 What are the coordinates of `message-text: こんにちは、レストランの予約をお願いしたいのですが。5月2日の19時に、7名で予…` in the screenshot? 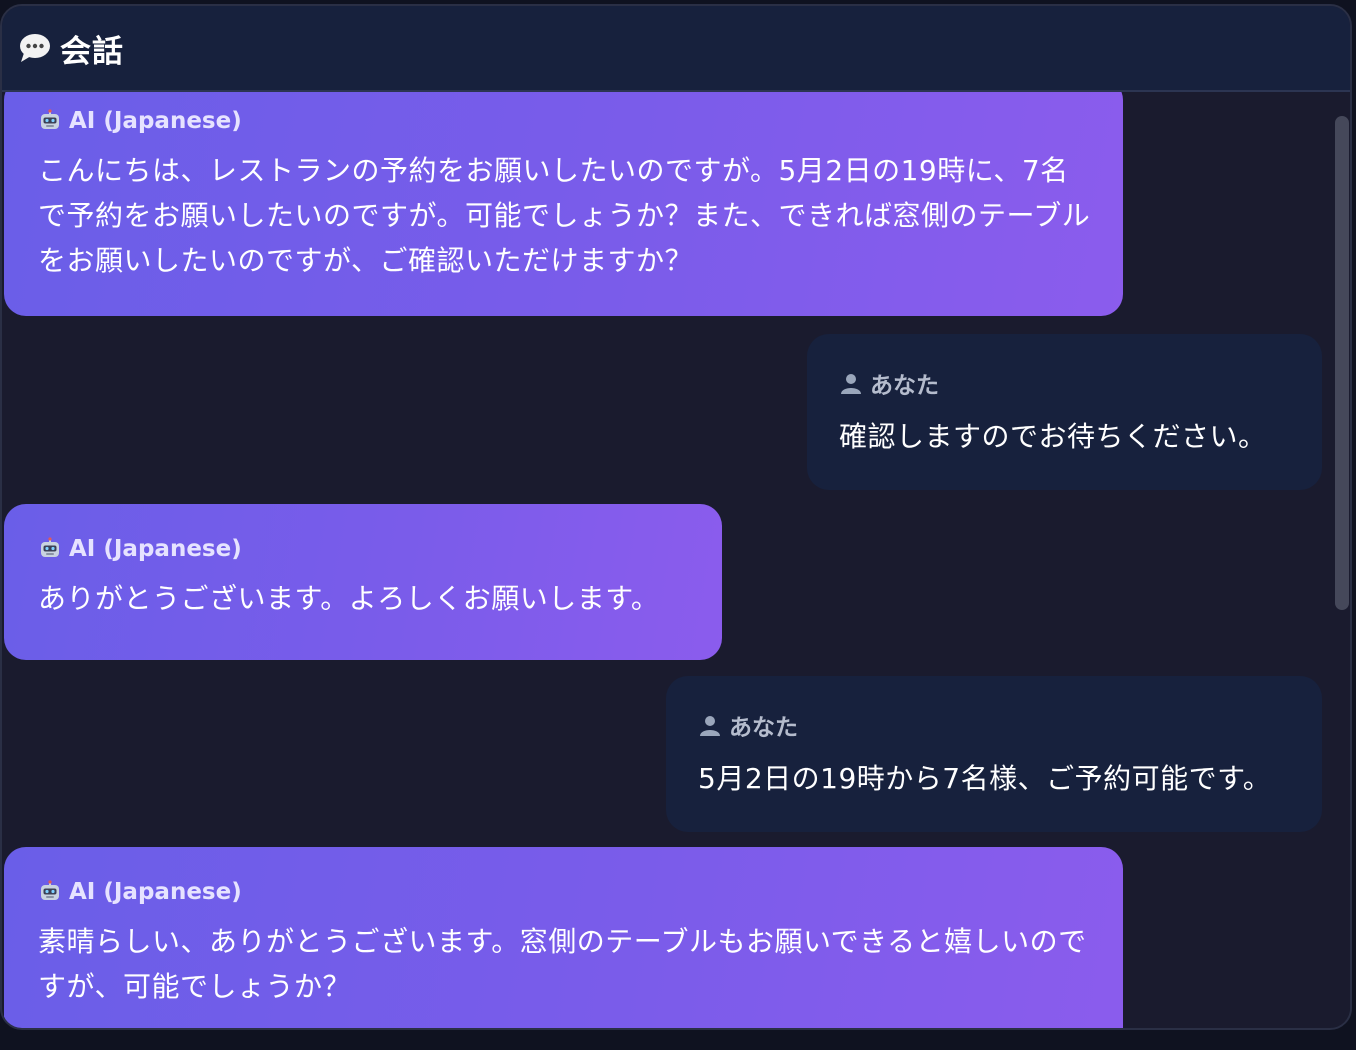 It's located at (564, 215).